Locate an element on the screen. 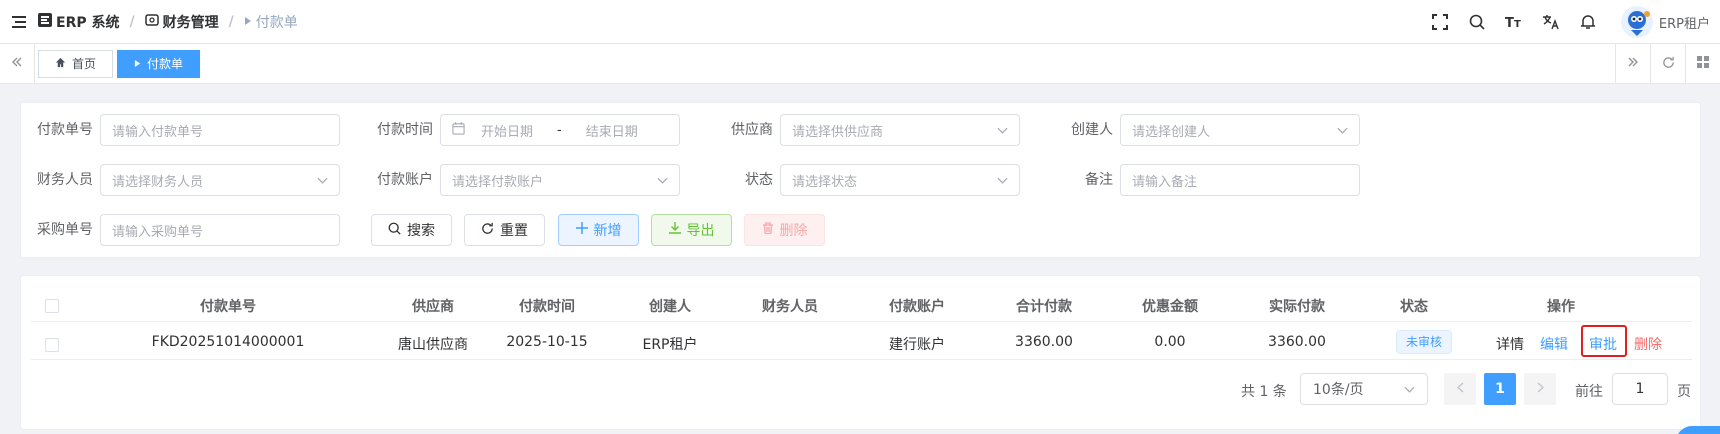 The width and height of the screenshot is (1720, 434). total-count: 共 1 条 is located at coordinates (1264, 392).